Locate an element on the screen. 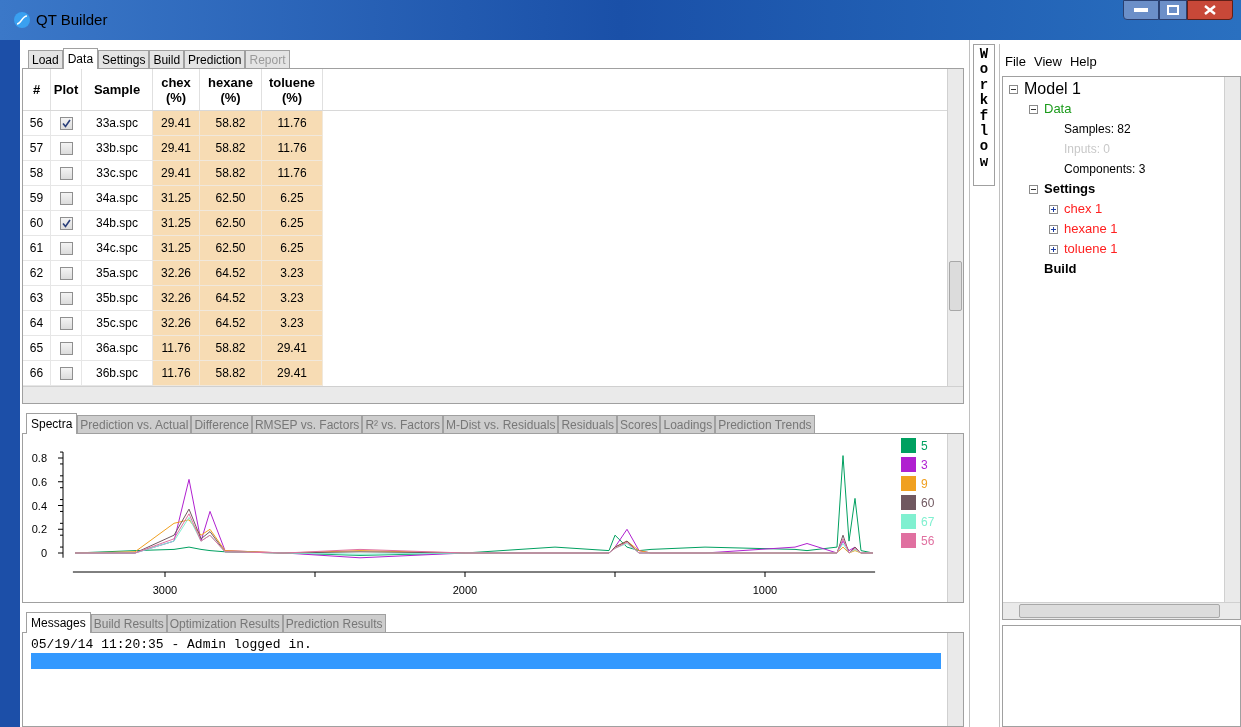  table-cell: 63 is located at coordinates (37, 298).